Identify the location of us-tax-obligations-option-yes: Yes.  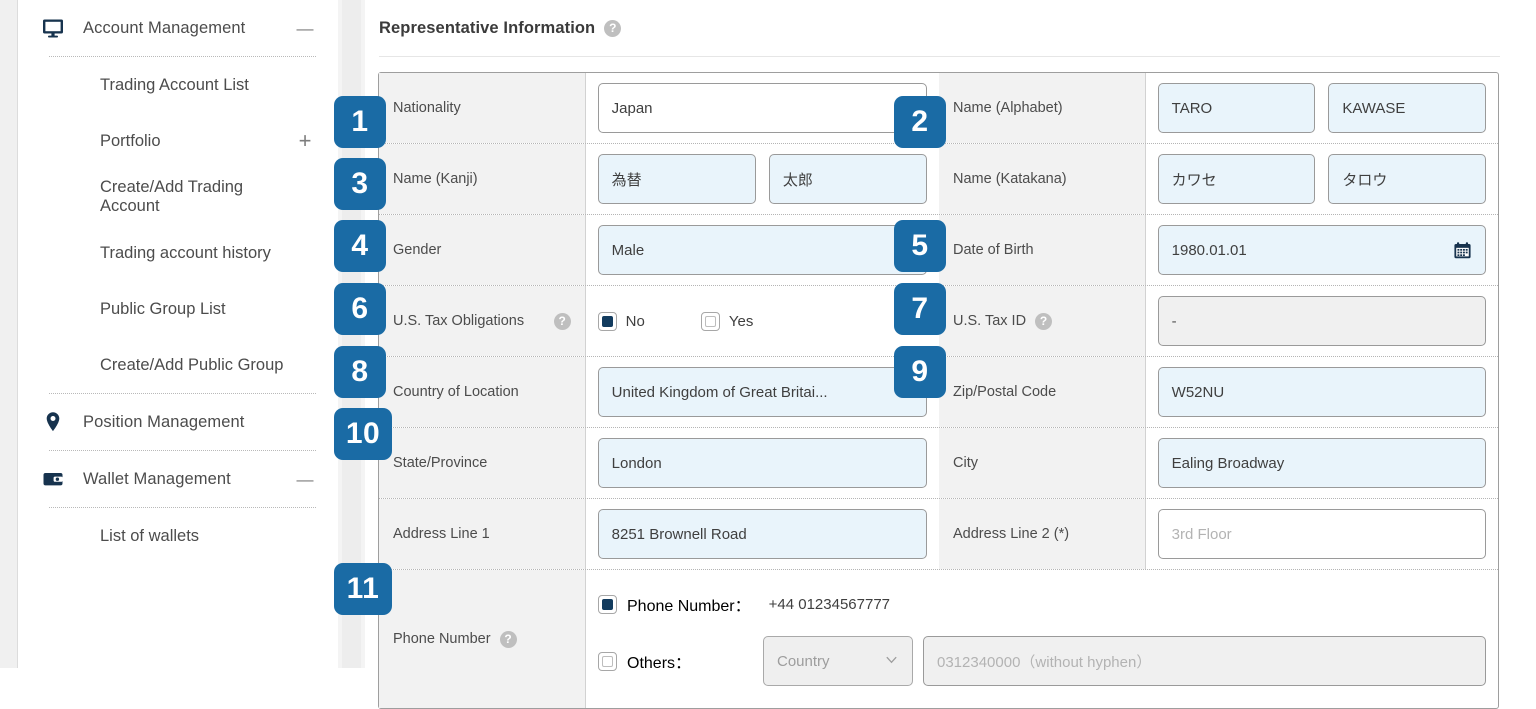
(726, 321).